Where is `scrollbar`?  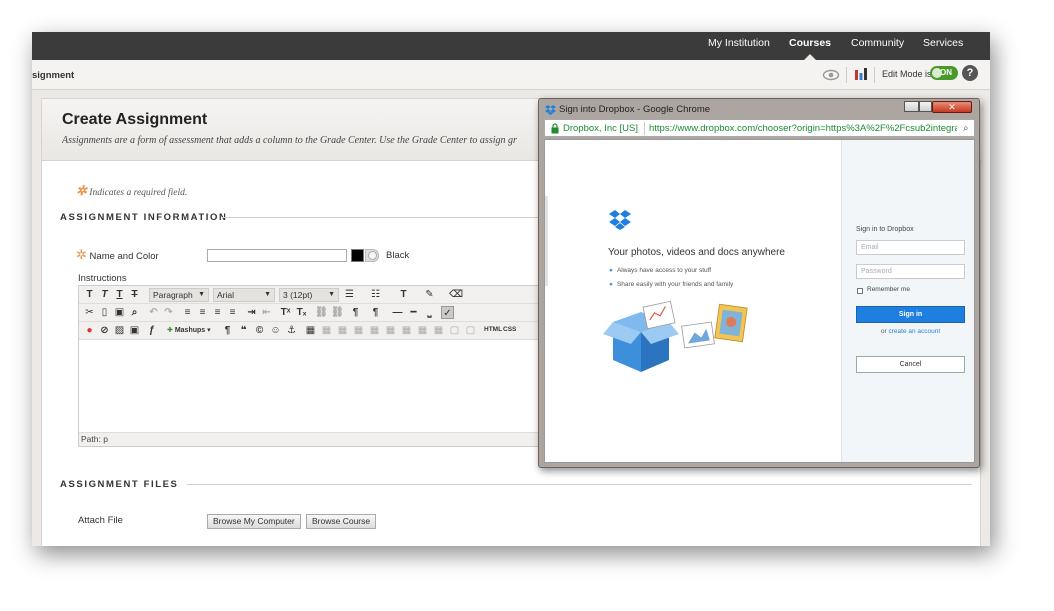
scrollbar is located at coordinates (546, 241).